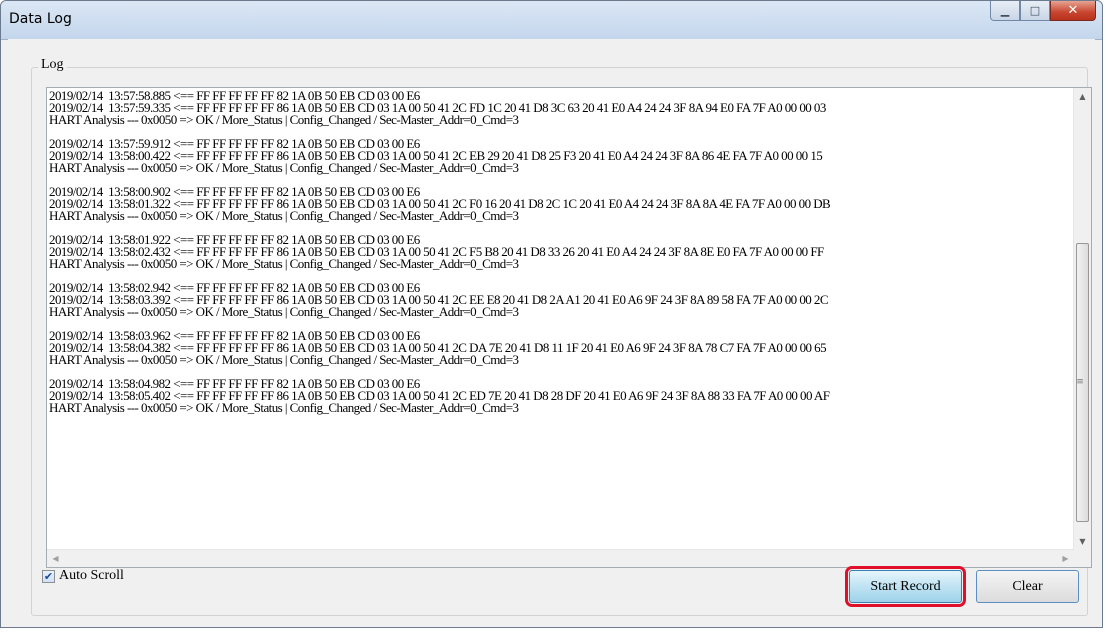  Describe the element at coordinates (1065, 558) in the screenshot. I see `scroll-right-icon: ▶` at that location.